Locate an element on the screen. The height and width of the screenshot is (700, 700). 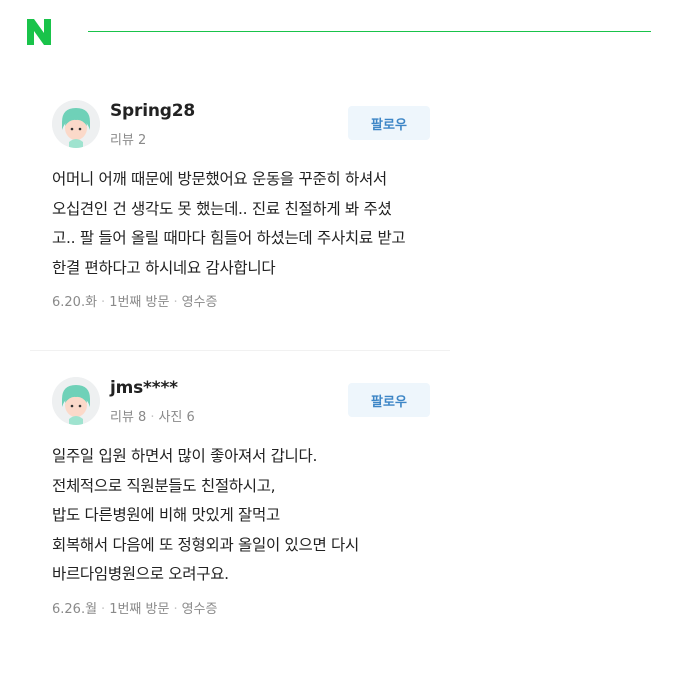
reviewer-username: Spring28 is located at coordinates (152, 111).